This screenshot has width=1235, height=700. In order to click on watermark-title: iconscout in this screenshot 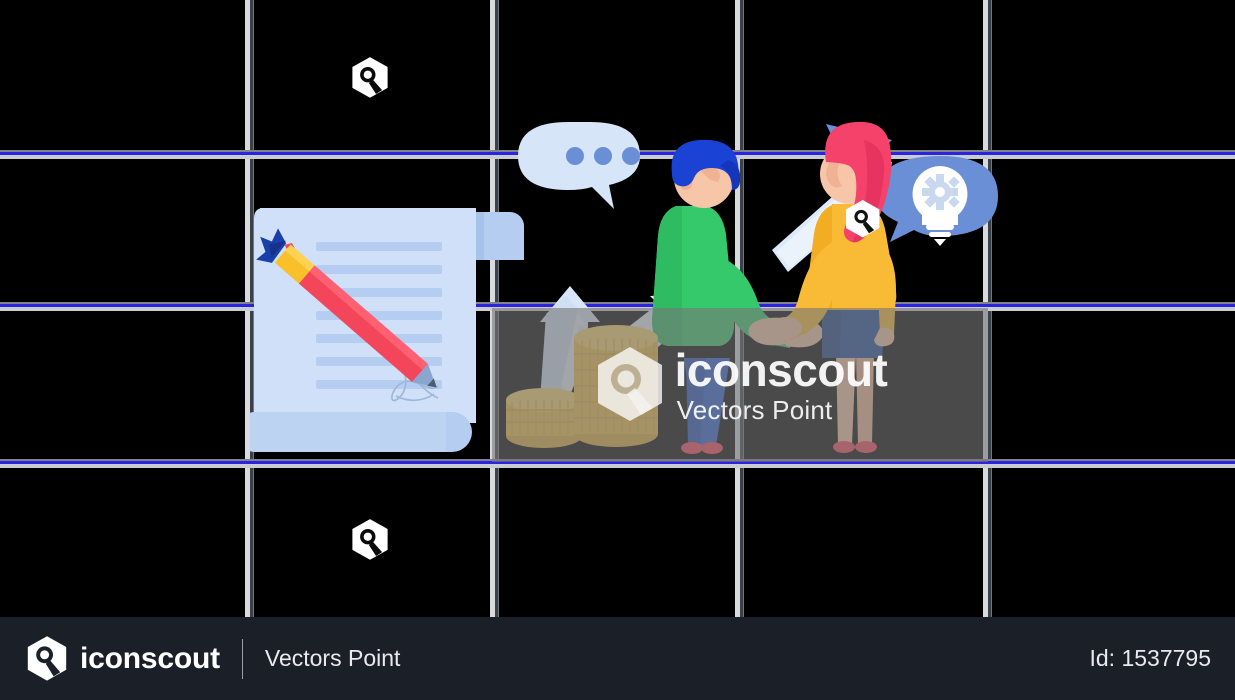, I will do `click(781, 370)`.